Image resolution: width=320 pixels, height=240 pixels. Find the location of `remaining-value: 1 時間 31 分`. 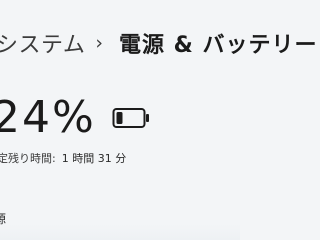

remaining-value: 1 時間 31 分 is located at coordinates (94, 158).